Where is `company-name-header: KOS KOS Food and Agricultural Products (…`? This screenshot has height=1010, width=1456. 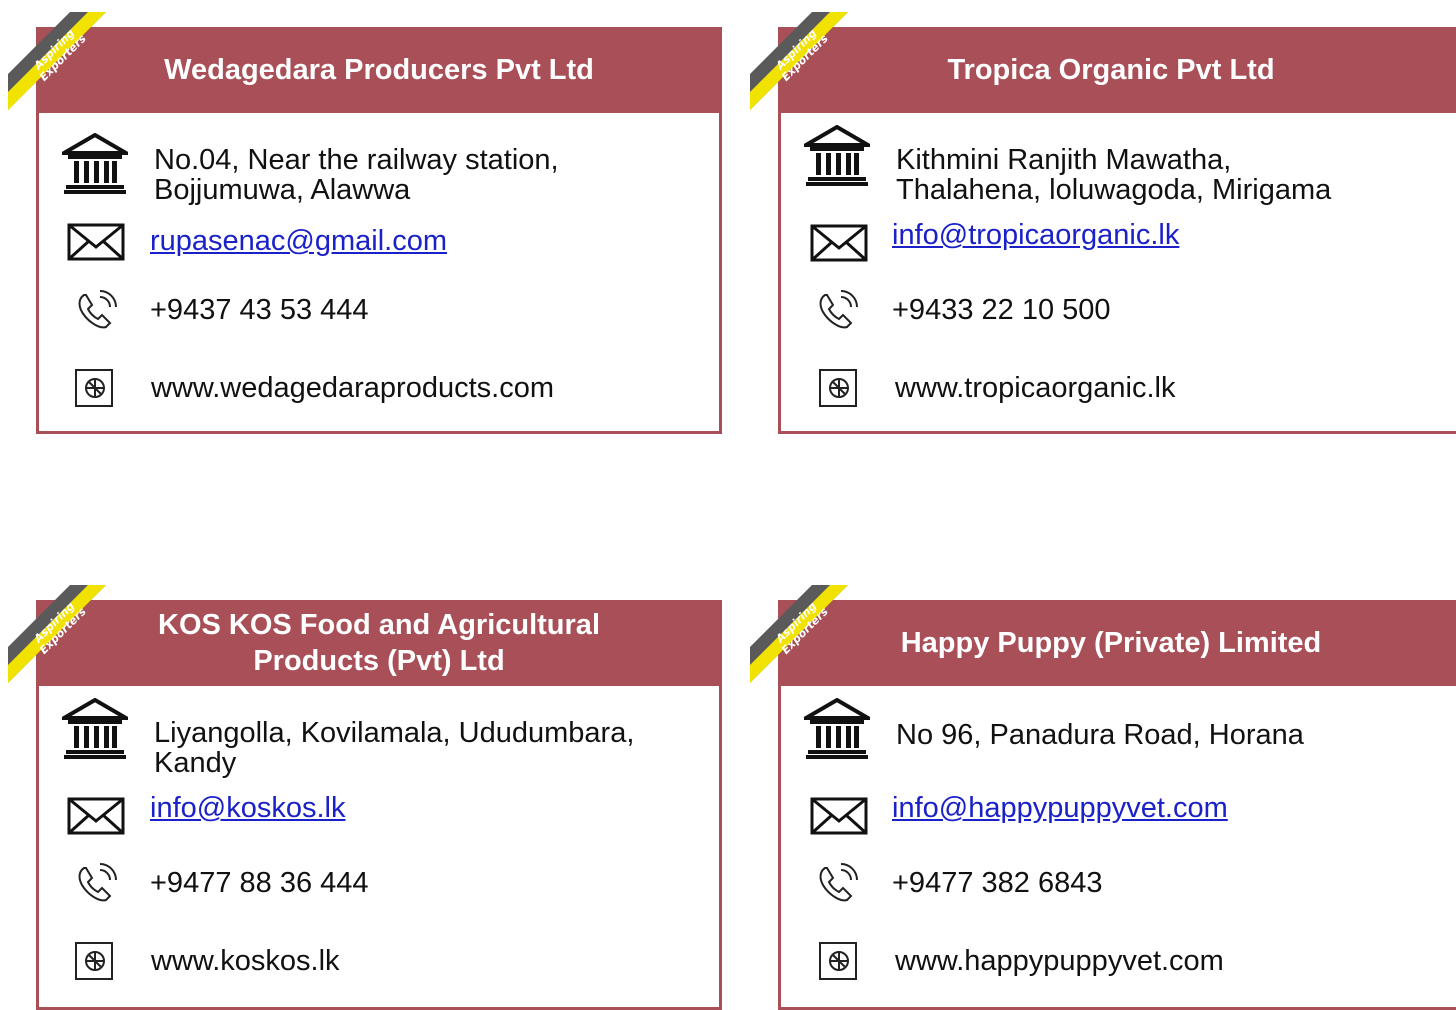
company-name-header: KOS KOS Food and Agricultural Products (… is located at coordinates (379, 643).